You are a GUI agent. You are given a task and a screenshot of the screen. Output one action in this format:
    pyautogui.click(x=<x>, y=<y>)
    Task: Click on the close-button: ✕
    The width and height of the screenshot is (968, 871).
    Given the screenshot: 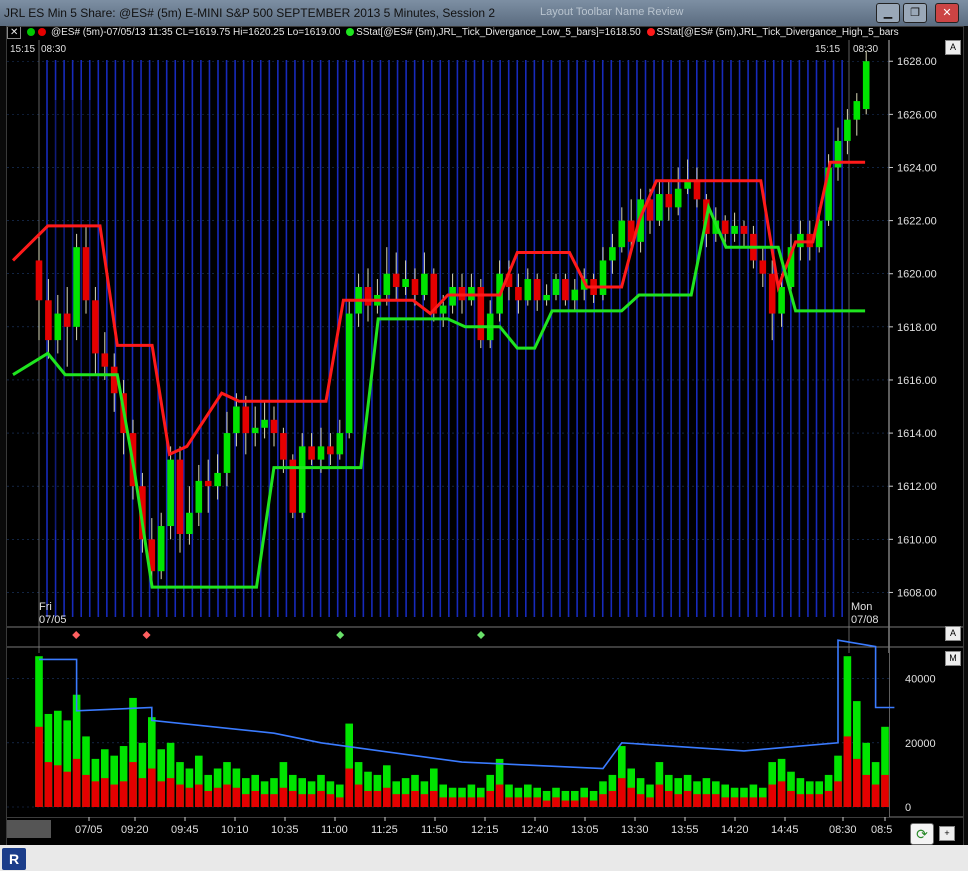 What is the action you would take?
    pyautogui.click(x=947, y=13)
    